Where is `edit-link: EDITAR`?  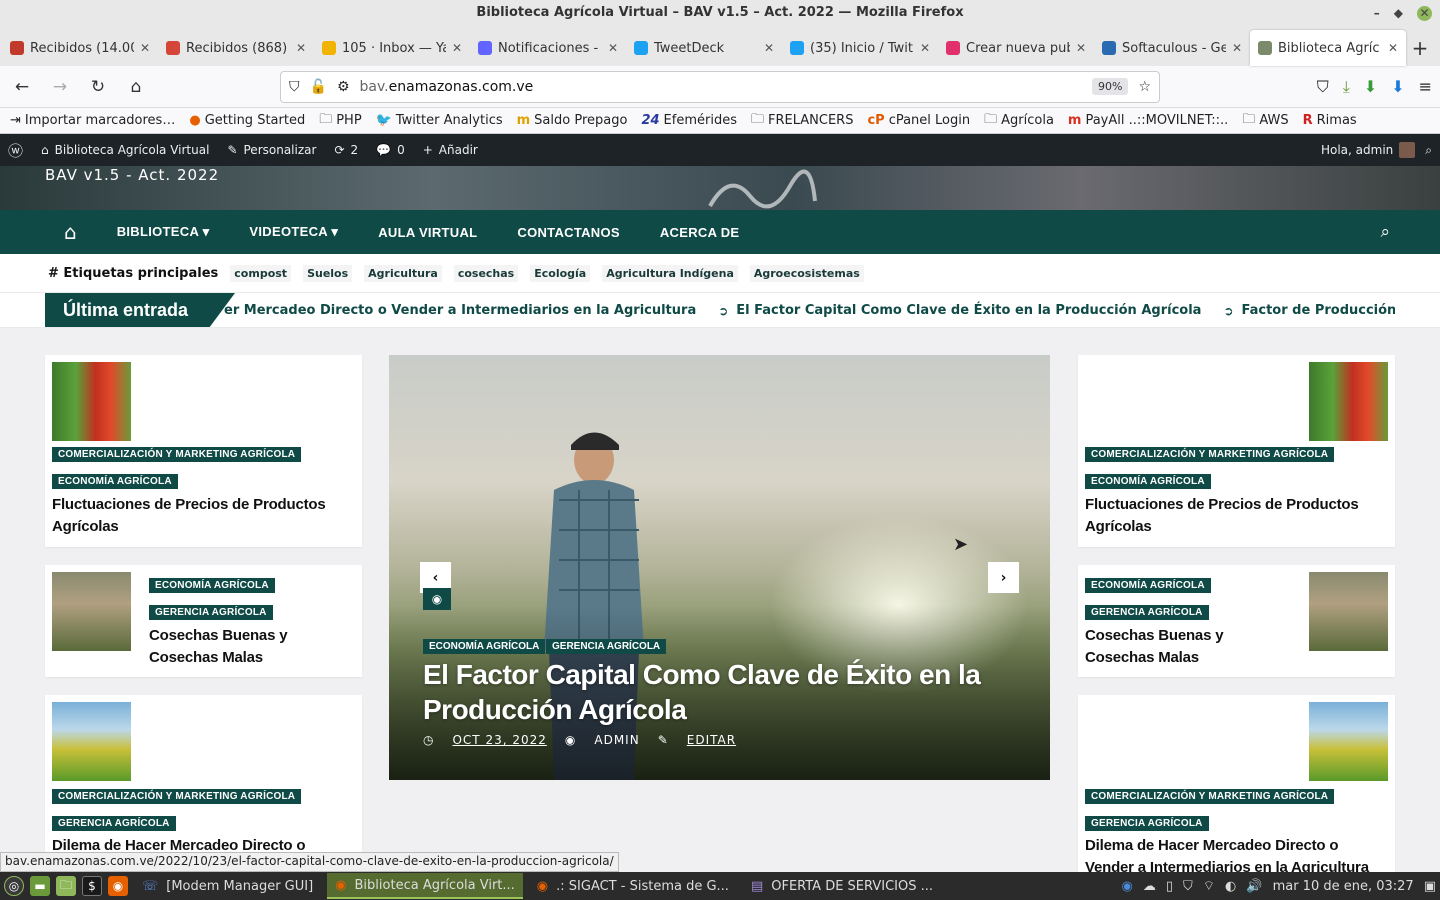 edit-link: EDITAR is located at coordinates (711, 740).